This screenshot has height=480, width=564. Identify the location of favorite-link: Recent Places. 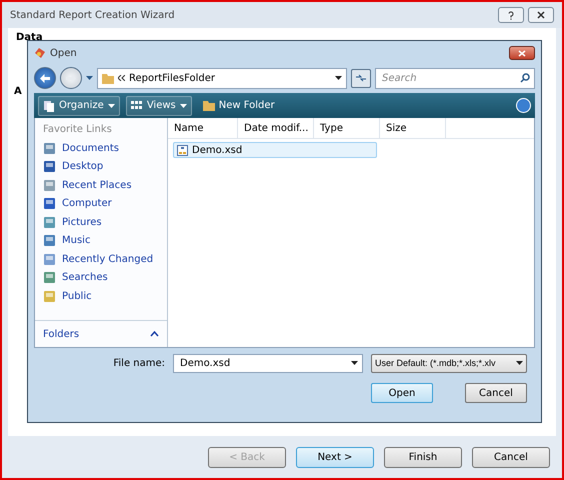
(101, 185).